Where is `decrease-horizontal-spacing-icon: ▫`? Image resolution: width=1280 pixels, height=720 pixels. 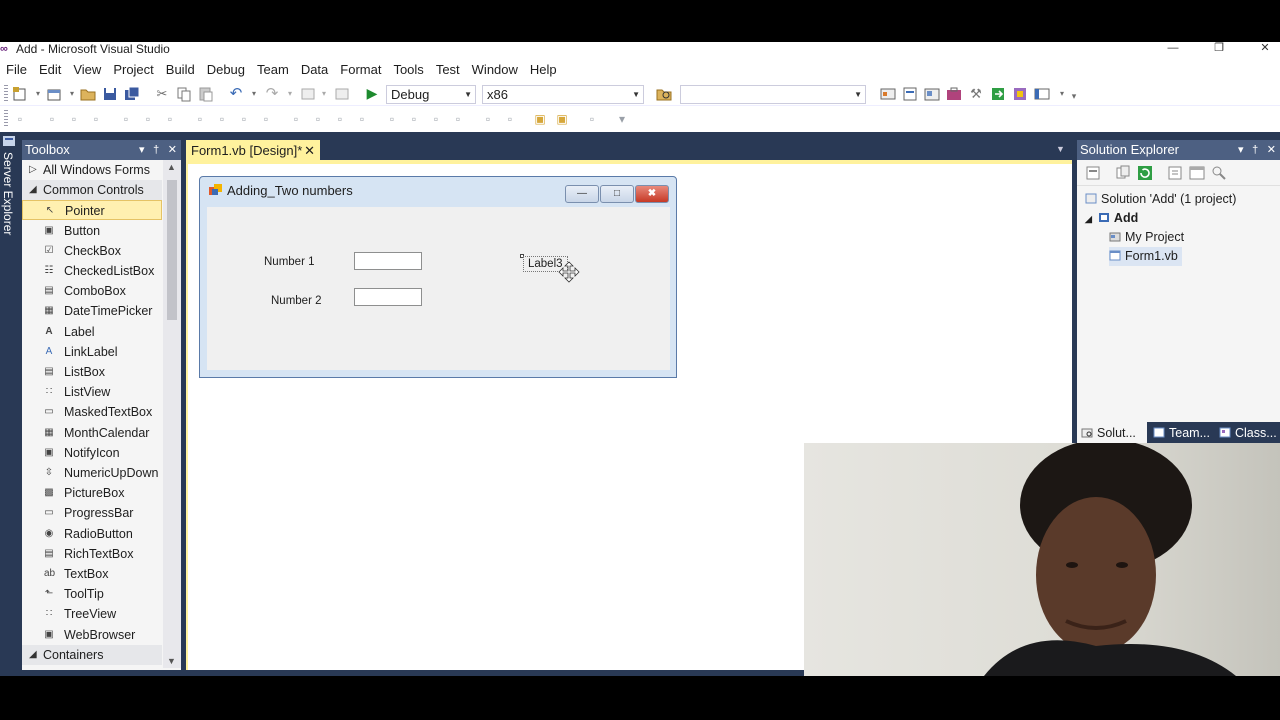 decrease-horizontal-spacing-icon: ▫ is located at coordinates (340, 119).